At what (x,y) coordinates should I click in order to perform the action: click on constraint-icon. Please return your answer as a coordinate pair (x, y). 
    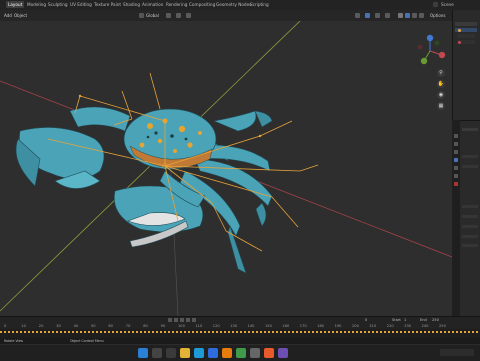
    Looking at the image, I should click on (456, 184).